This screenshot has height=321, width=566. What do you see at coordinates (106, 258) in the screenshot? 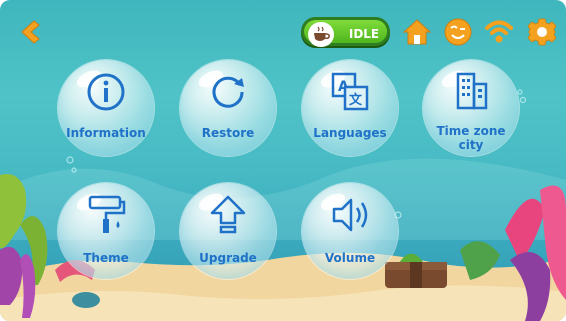
I see `menu-item-label: Theme` at bounding box center [106, 258].